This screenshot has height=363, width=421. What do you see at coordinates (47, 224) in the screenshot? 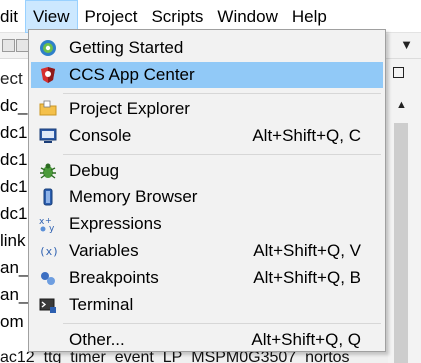
I see `expressions-icon: x + y` at bounding box center [47, 224].